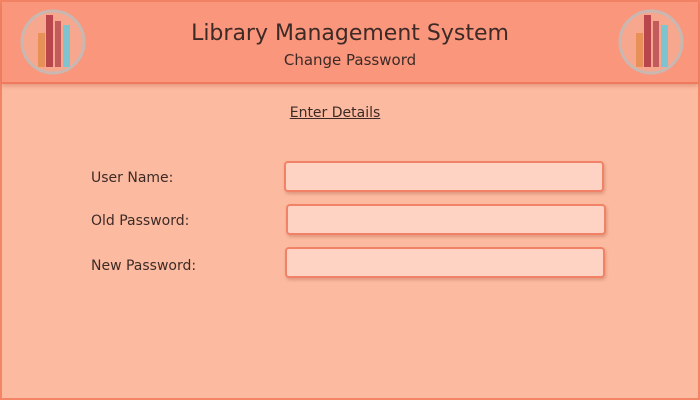  I want to click on new-password-input, so click(445, 262).